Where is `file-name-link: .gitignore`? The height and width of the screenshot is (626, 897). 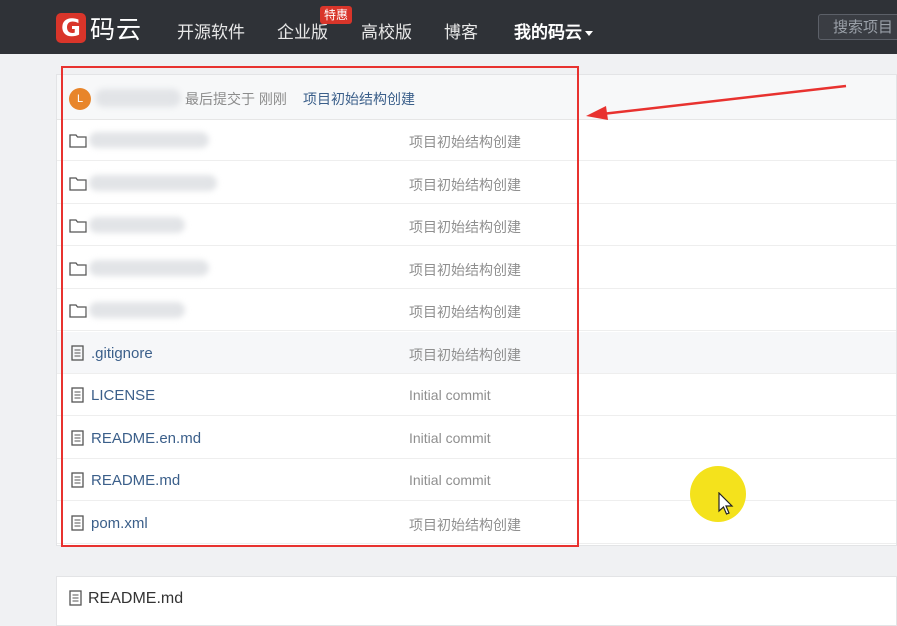
file-name-link: .gitignore is located at coordinates (122, 353).